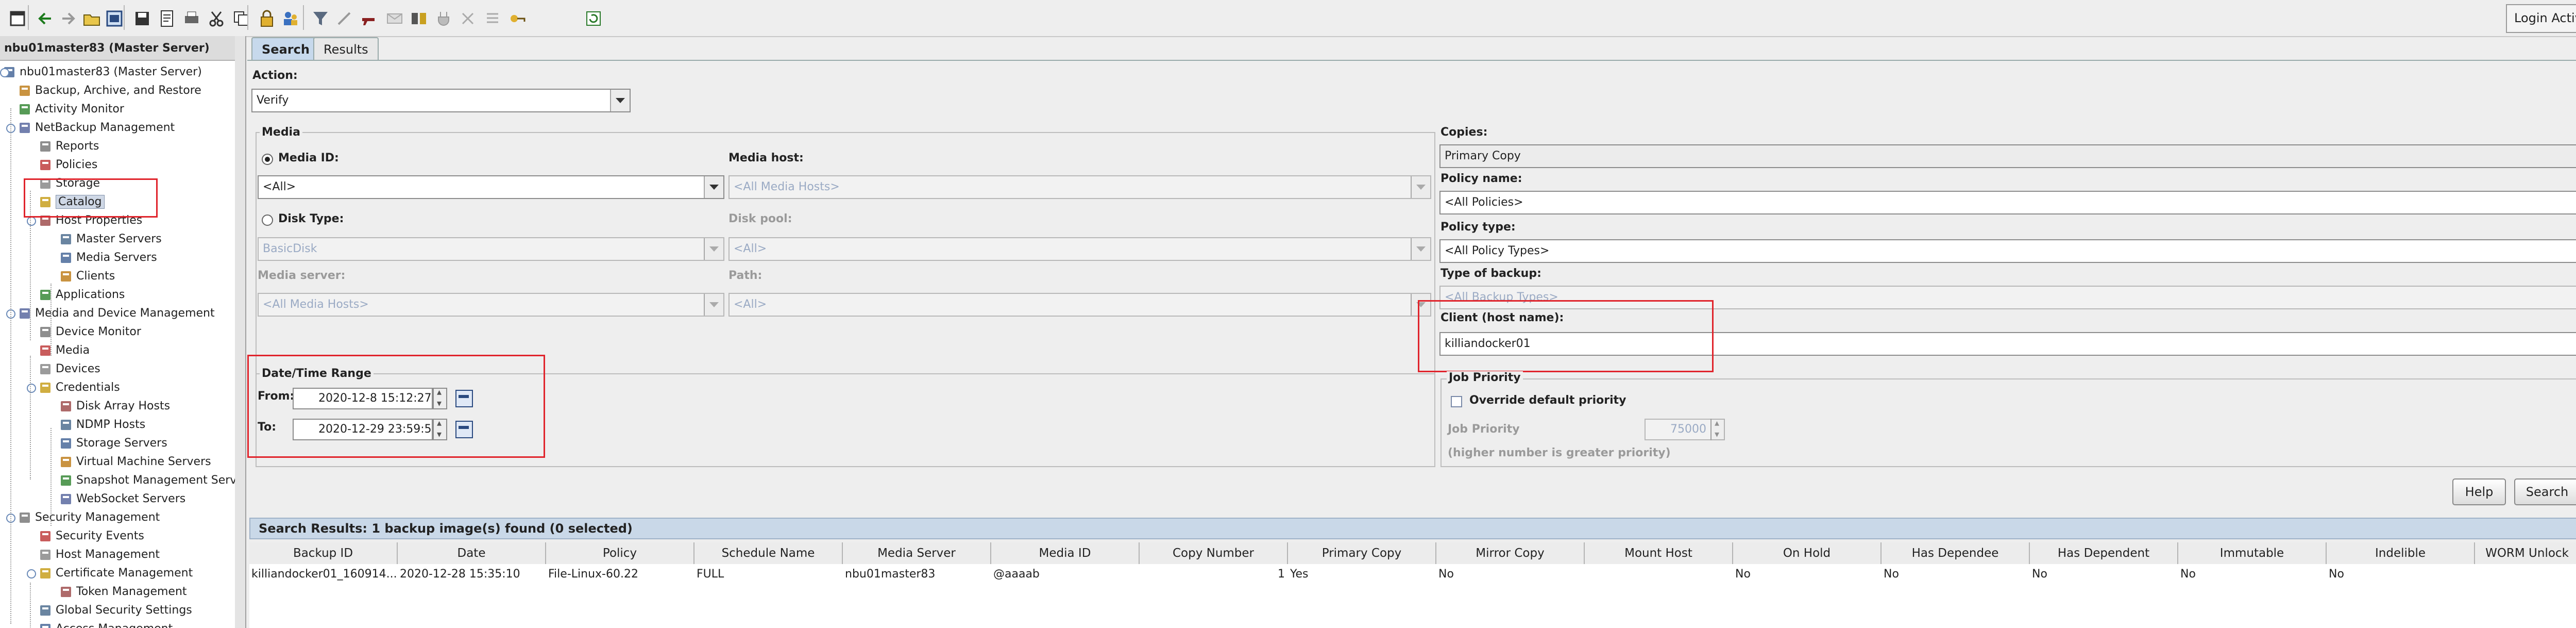 The height and width of the screenshot is (628, 2576). Describe the element at coordinates (119, 239) in the screenshot. I see `tree-item-label: Master Servers` at that location.